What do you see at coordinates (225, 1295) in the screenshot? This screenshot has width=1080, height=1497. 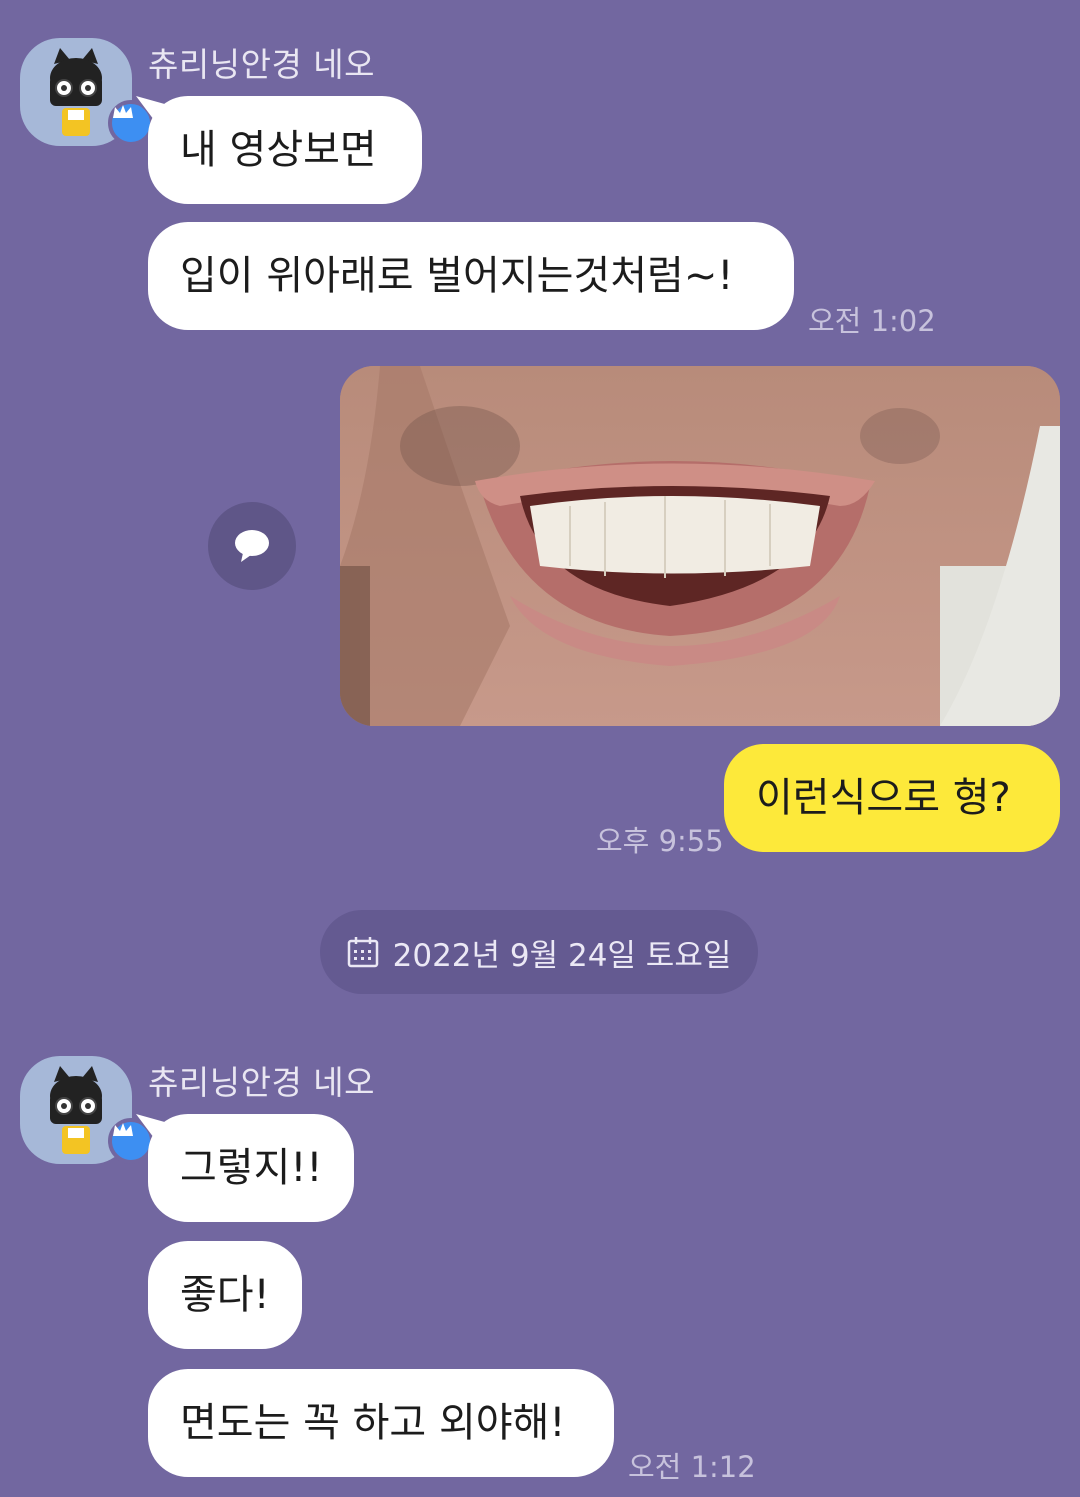 I see `message-bubble: 좋다!` at bounding box center [225, 1295].